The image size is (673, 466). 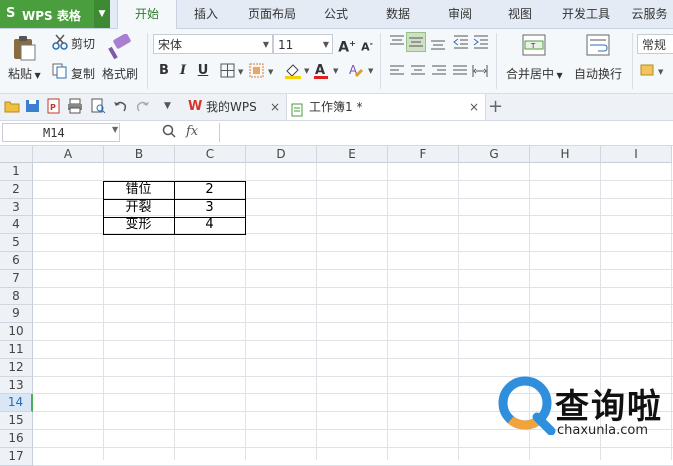 What do you see at coordinates (439, 72) in the screenshot?
I see `align-right-icon` at bounding box center [439, 72].